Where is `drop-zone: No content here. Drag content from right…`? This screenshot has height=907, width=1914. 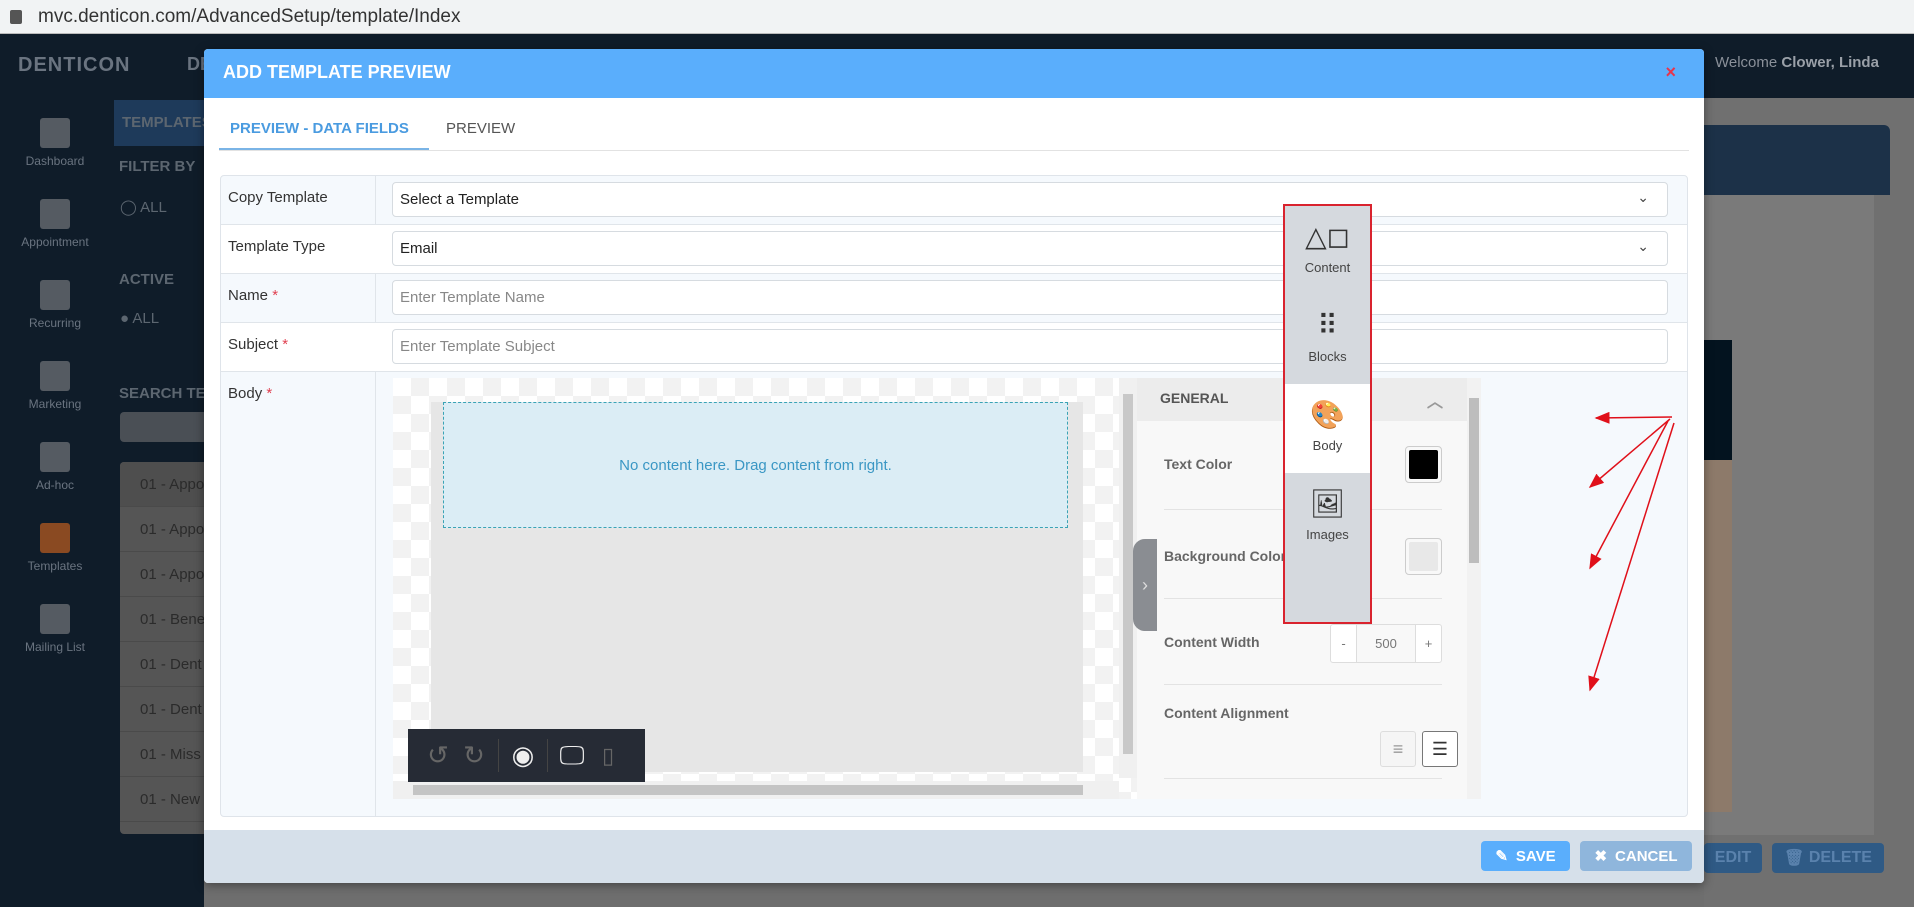 drop-zone: No content here. Drag content from right… is located at coordinates (755, 465).